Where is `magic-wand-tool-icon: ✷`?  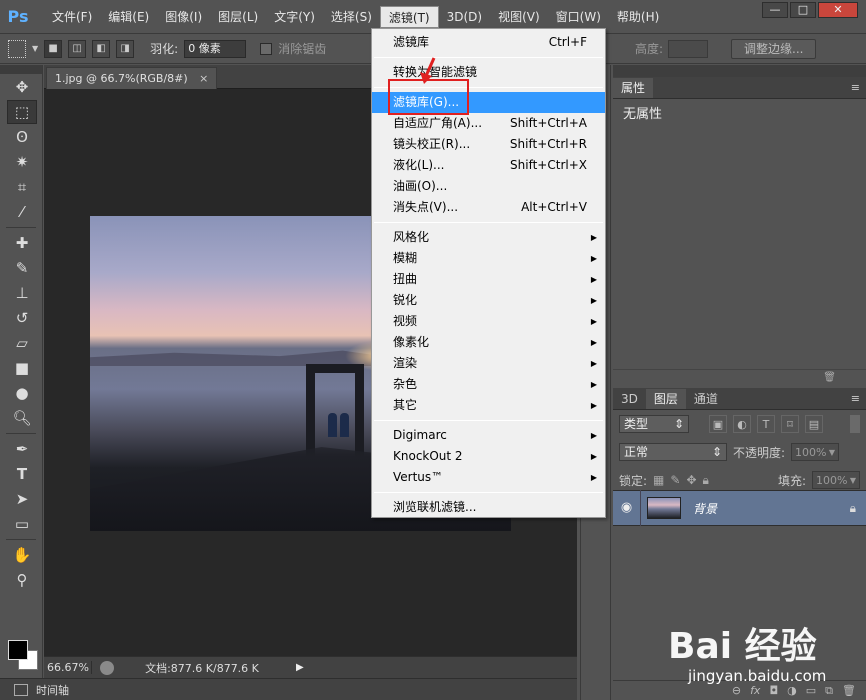
magic-wand-tool-icon: ✷ is located at coordinates (22, 162).